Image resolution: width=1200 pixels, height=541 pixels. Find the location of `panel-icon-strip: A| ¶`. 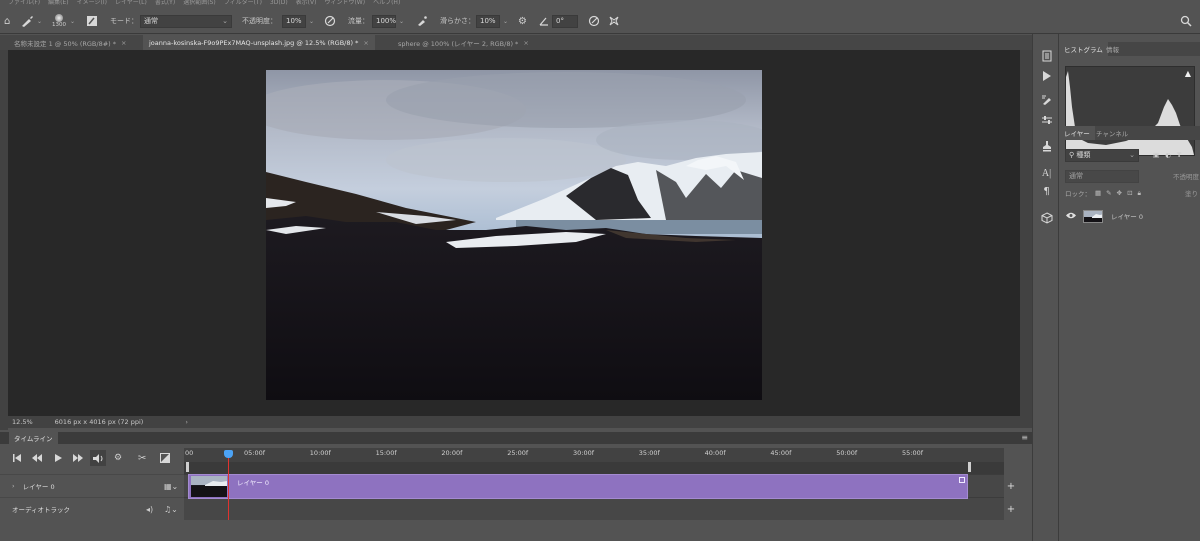

panel-icon-strip: A| ¶ is located at coordinates (1045, 287).